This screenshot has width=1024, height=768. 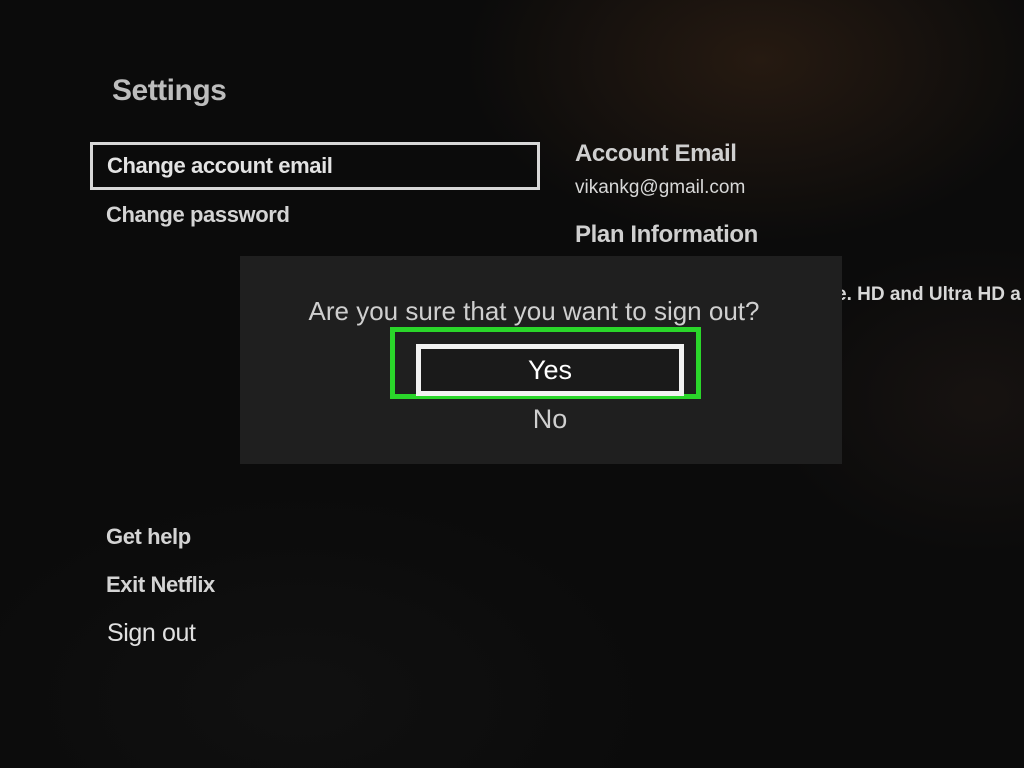 What do you see at coordinates (660, 187) in the screenshot?
I see `account-email-value: vikankg@gmail.com` at bounding box center [660, 187].